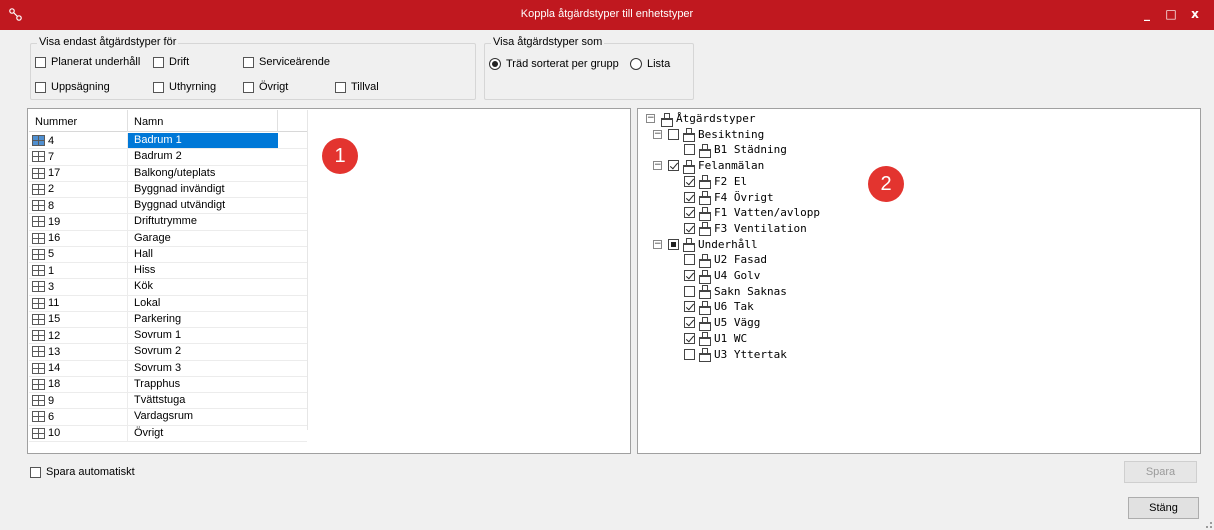  I want to click on tree-item: F1 Vatten/avlopp, so click(752, 213).